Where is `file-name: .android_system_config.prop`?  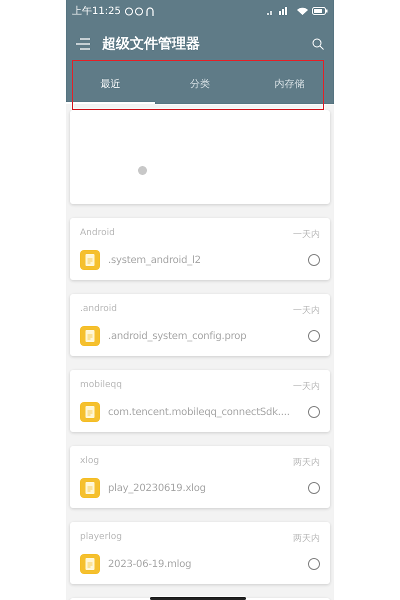 file-name: .android_system_config.prop is located at coordinates (178, 336).